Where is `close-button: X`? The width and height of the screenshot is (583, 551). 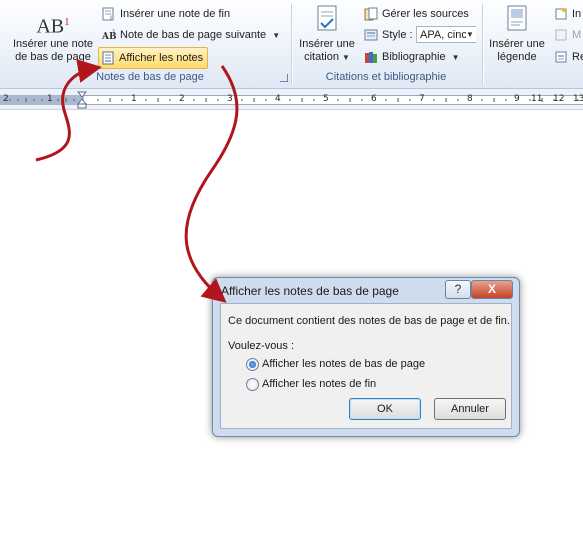
close-button: X is located at coordinates (492, 289).